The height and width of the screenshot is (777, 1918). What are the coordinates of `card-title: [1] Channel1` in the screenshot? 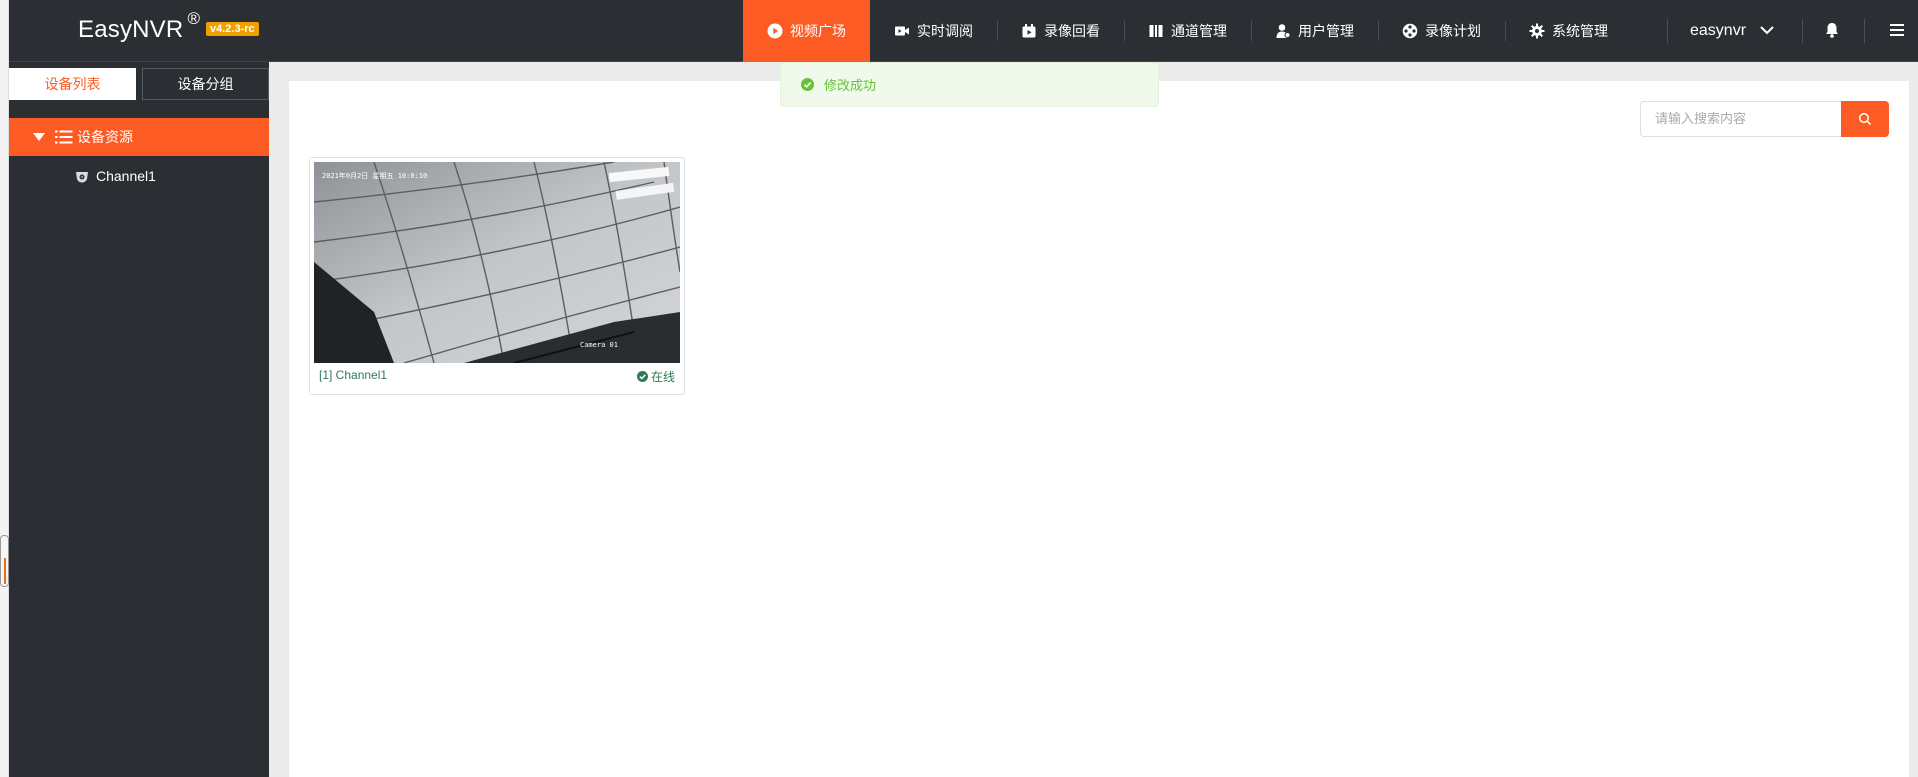 It's located at (353, 376).